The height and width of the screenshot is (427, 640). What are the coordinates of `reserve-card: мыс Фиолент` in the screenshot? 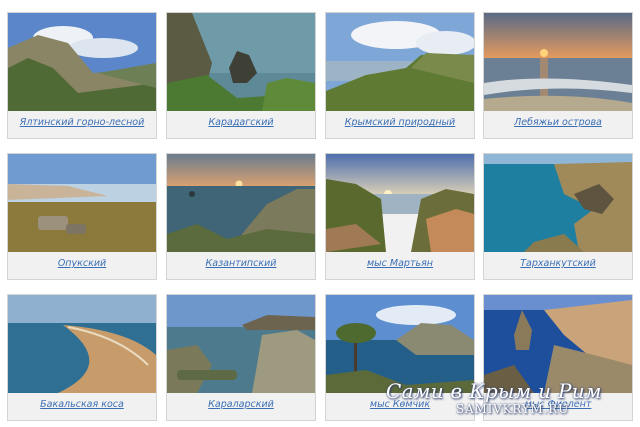 It's located at (558, 357).